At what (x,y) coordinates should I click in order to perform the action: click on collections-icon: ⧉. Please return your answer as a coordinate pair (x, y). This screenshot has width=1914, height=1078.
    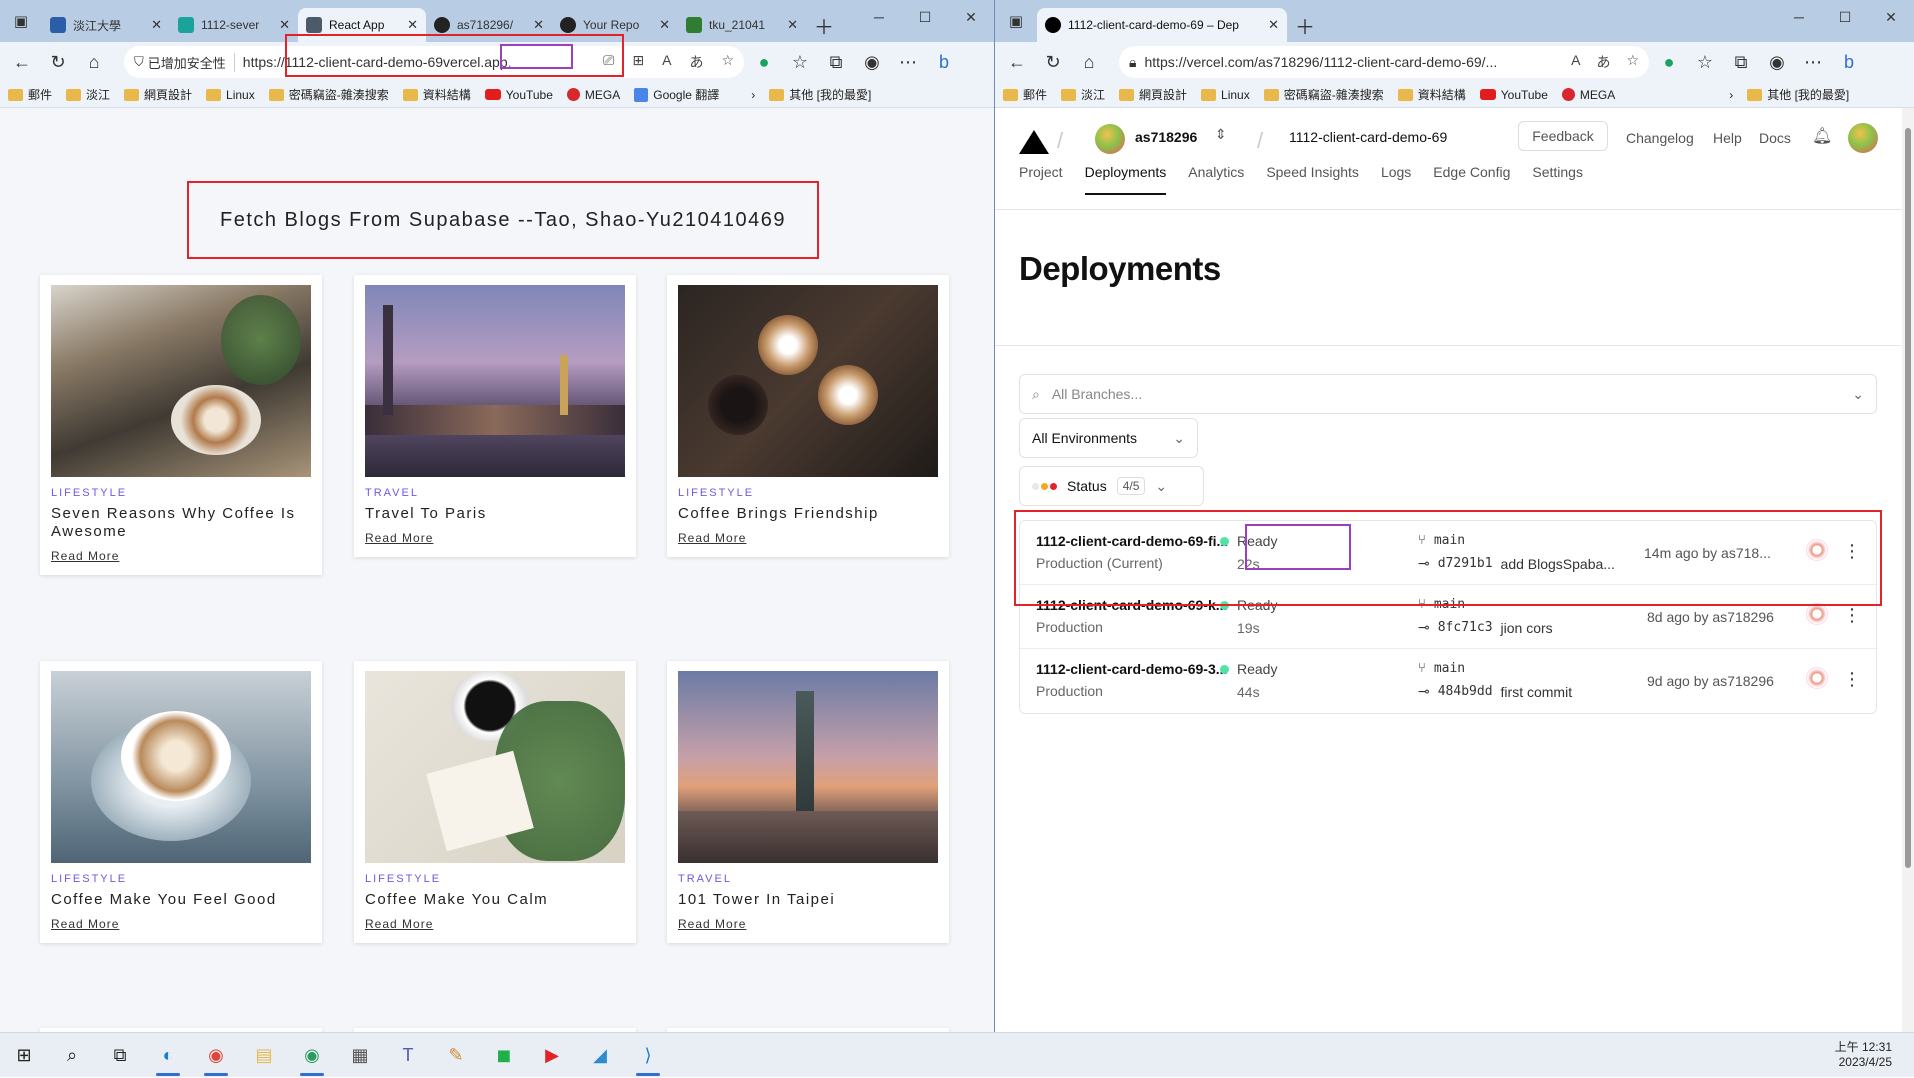
    Looking at the image, I should click on (836, 62).